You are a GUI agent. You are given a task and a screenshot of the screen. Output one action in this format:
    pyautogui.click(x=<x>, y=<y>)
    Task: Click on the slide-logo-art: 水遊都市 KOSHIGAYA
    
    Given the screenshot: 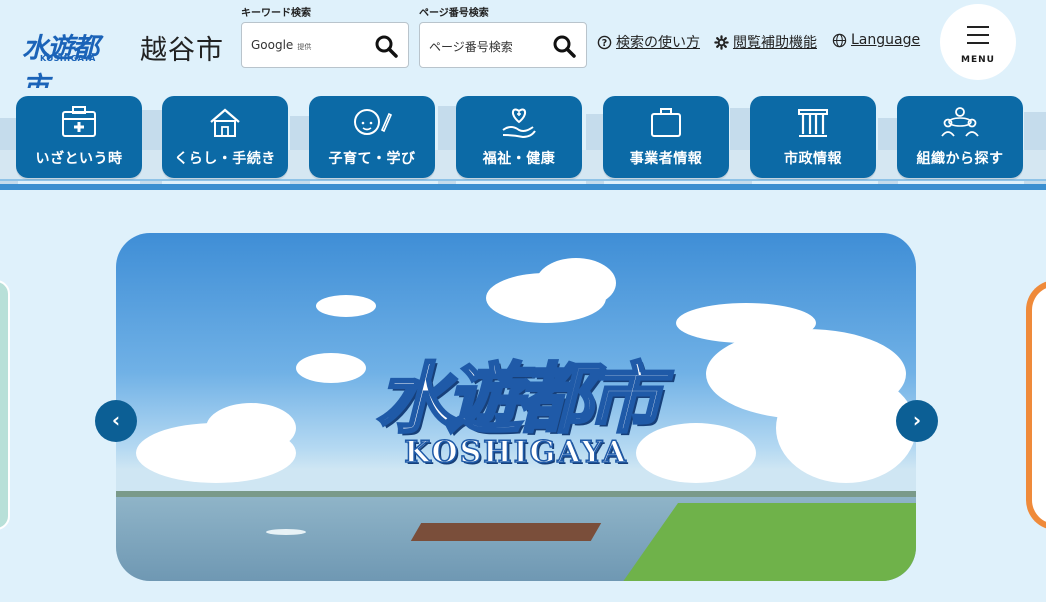 What is the action you would take?
    pyautogui.click(x=516, y=404)
    